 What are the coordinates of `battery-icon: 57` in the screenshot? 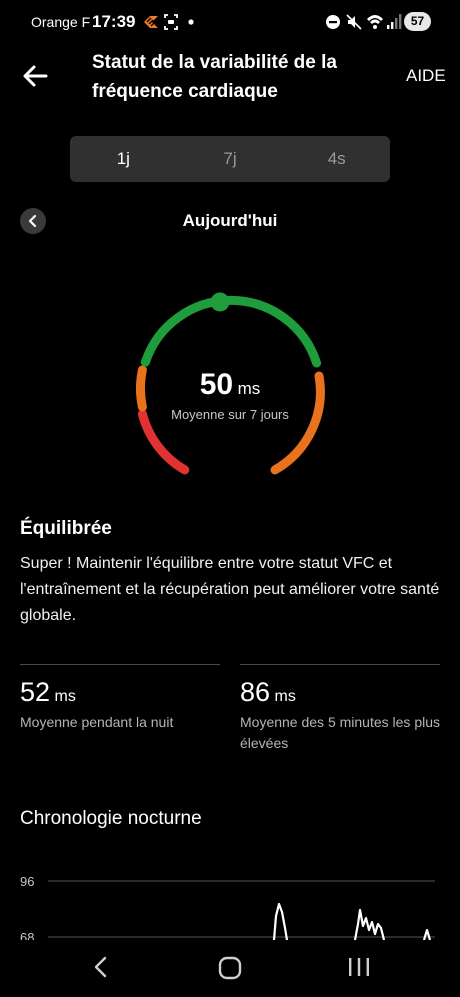 It's located at (417, 21).